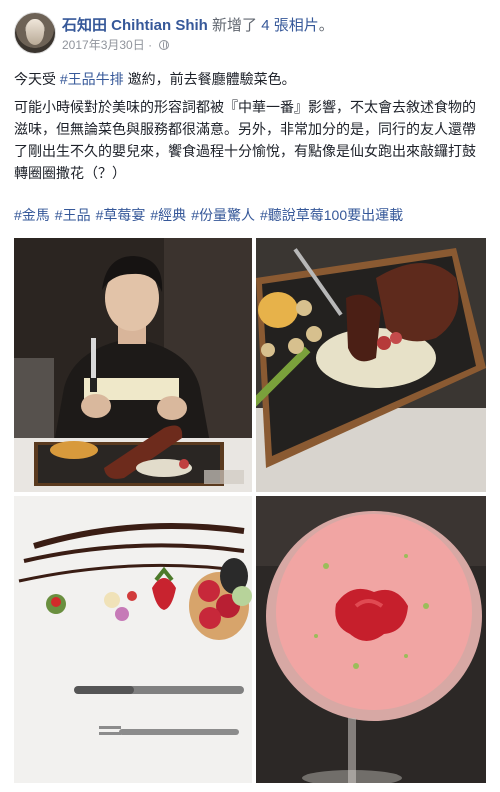 The height and width of the screenshot is (792, 500). Describe the element at coordinates (92, 79) in the screenshot. I see `hashtag-wangpin-steak: #王品牛排` at that location.